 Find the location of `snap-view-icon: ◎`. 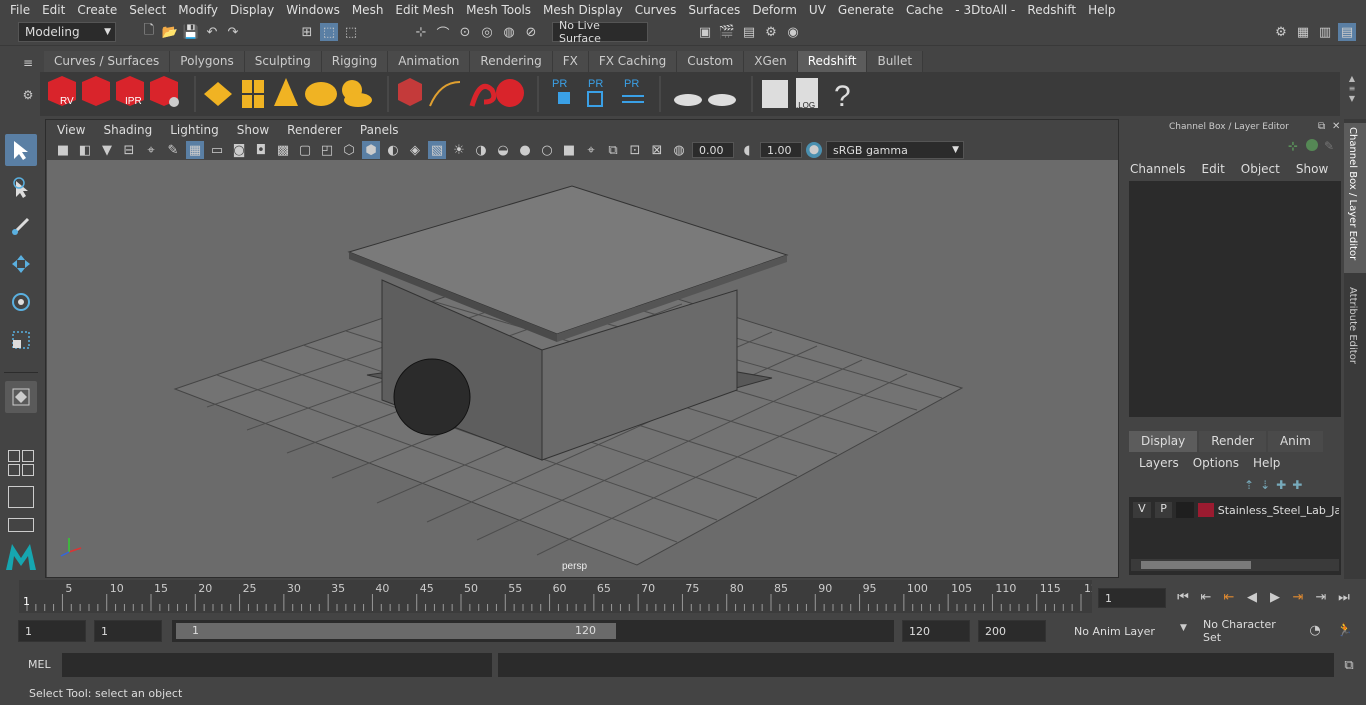

snap-view-icon: ◎ is located at coordinates (487, 32).